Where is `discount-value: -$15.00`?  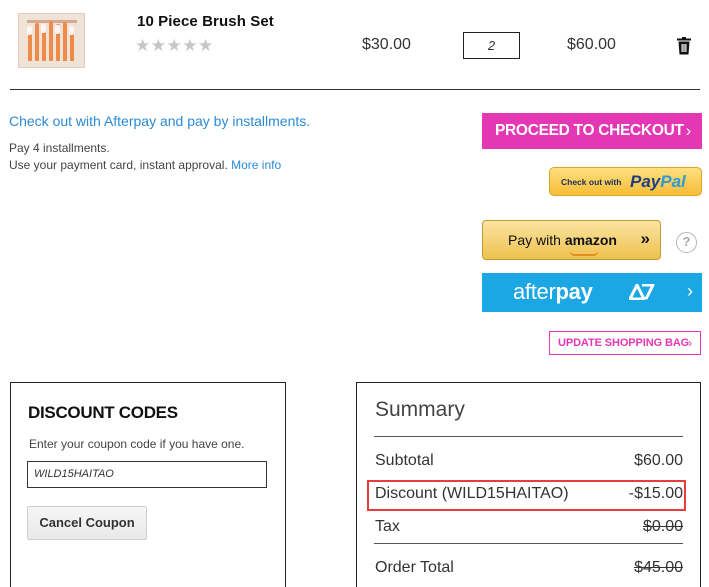
discount-value: -$15.00 is located at coordinates (655, 493).